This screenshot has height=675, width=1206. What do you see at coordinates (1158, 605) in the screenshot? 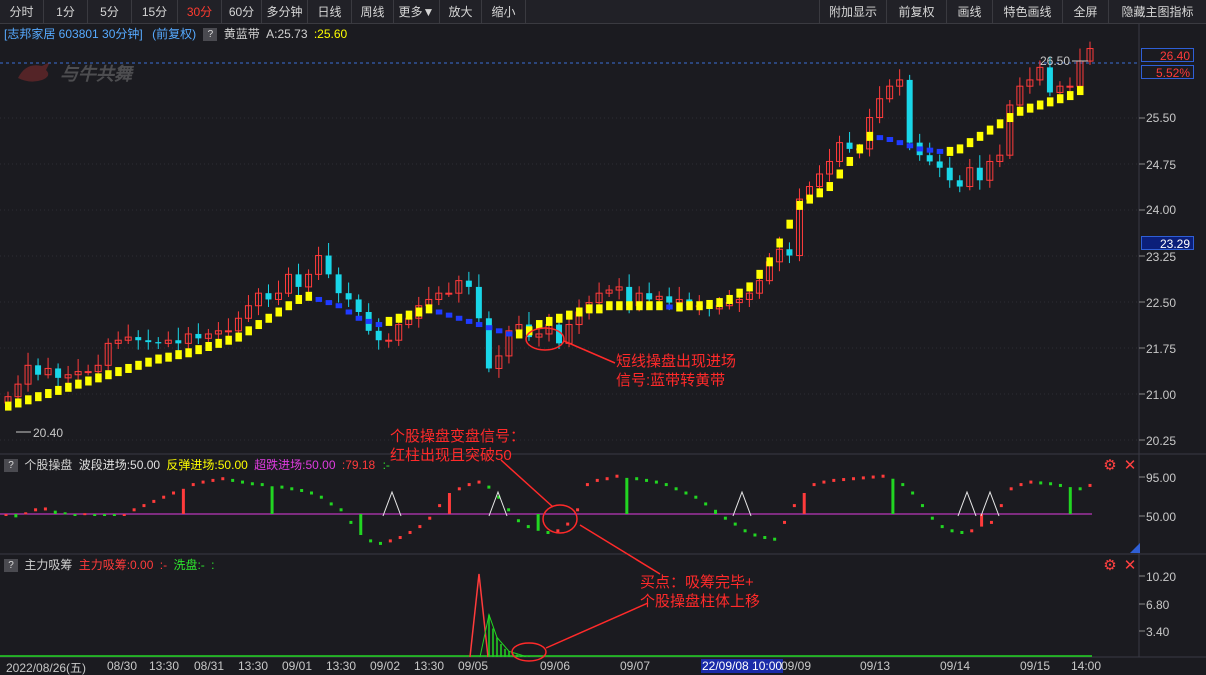
I see `panel2-y-tick-1: 6.80` at bounding box center [1158, 605].